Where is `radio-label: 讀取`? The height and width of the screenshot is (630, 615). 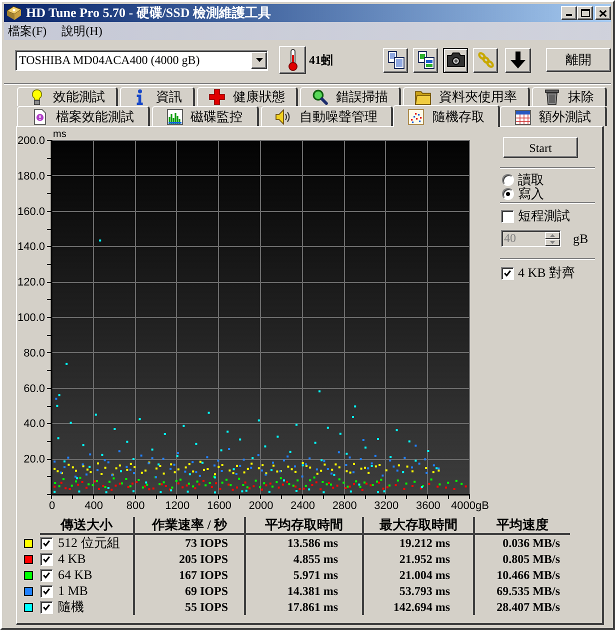
radio-label: 讀取 is located at coordinates (531, 180).